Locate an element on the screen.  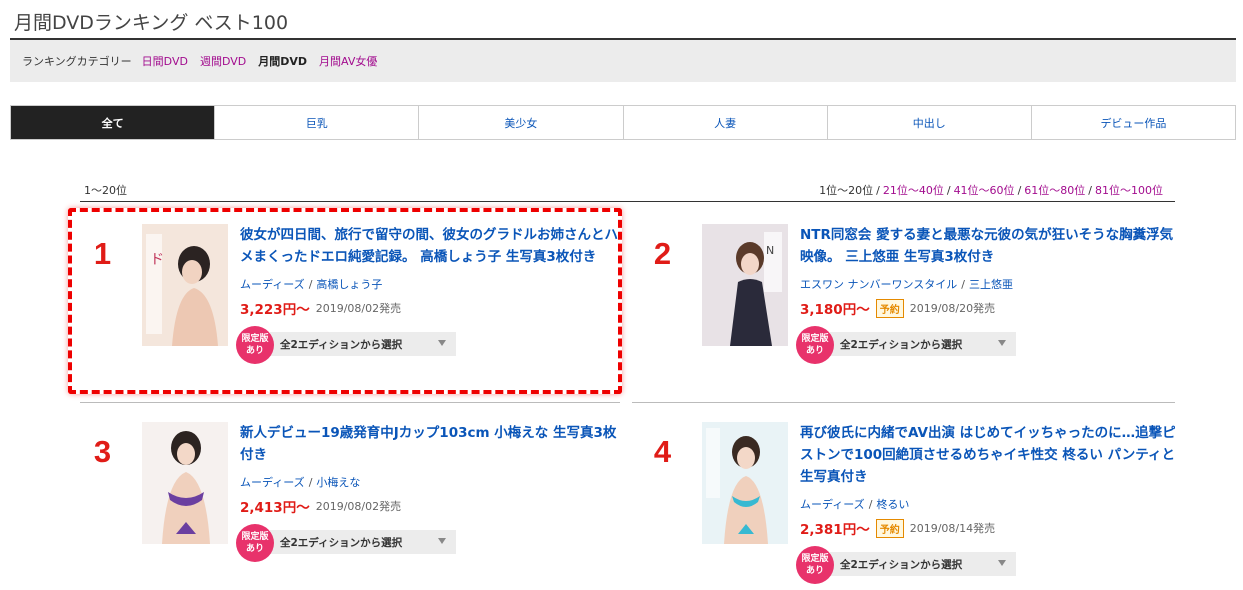
rank-pager: 1位〜20位/21位〜40位/41位〜60位/61位〜80位/81位〜100位 is located at coordinates (991, 190).